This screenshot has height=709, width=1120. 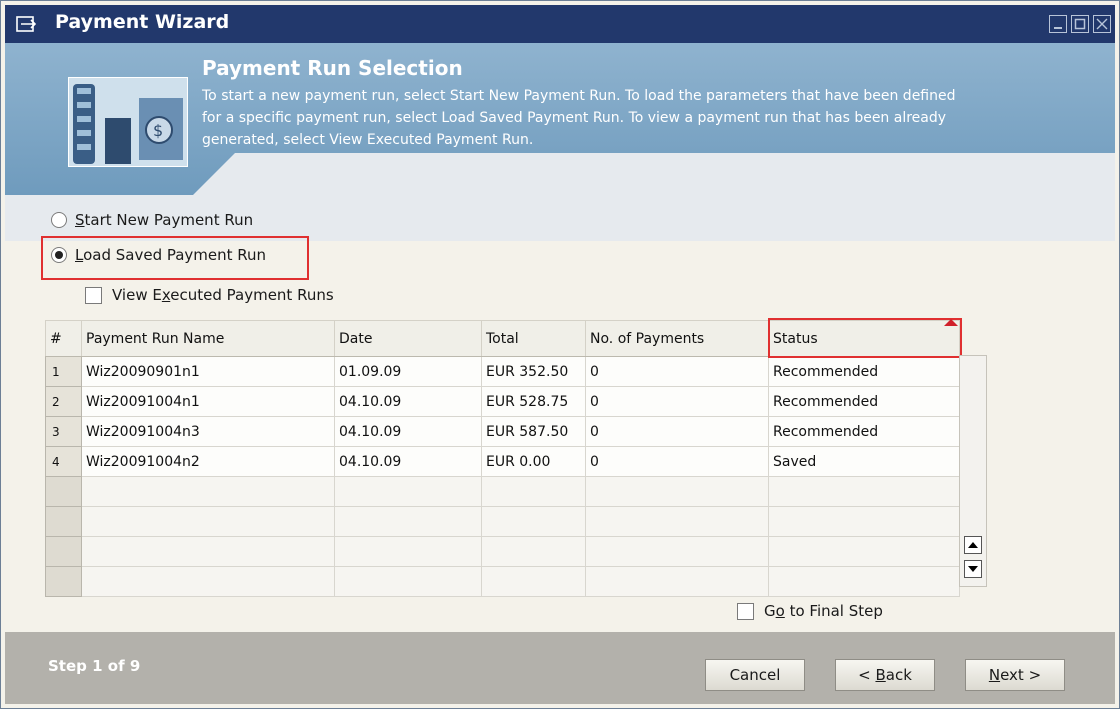 I want to click on cell-name: Wiz20090901n1, so click(x=208, y=371).